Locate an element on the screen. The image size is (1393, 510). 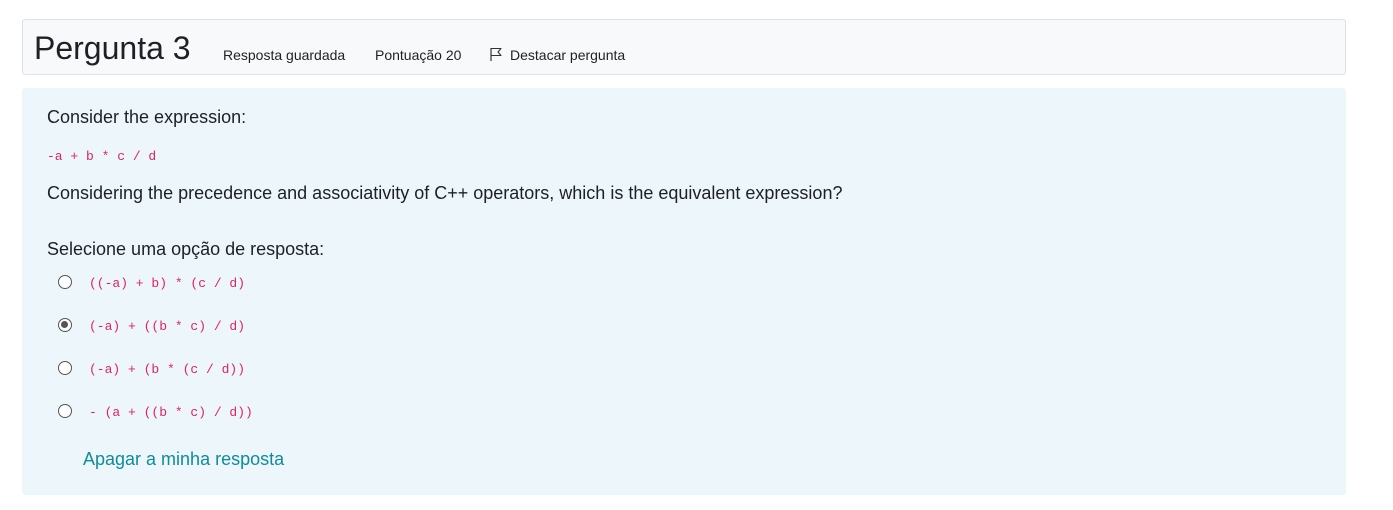
answer-option-1: ((-a) + b) * (c / d) is located at coordinates (167, 284).